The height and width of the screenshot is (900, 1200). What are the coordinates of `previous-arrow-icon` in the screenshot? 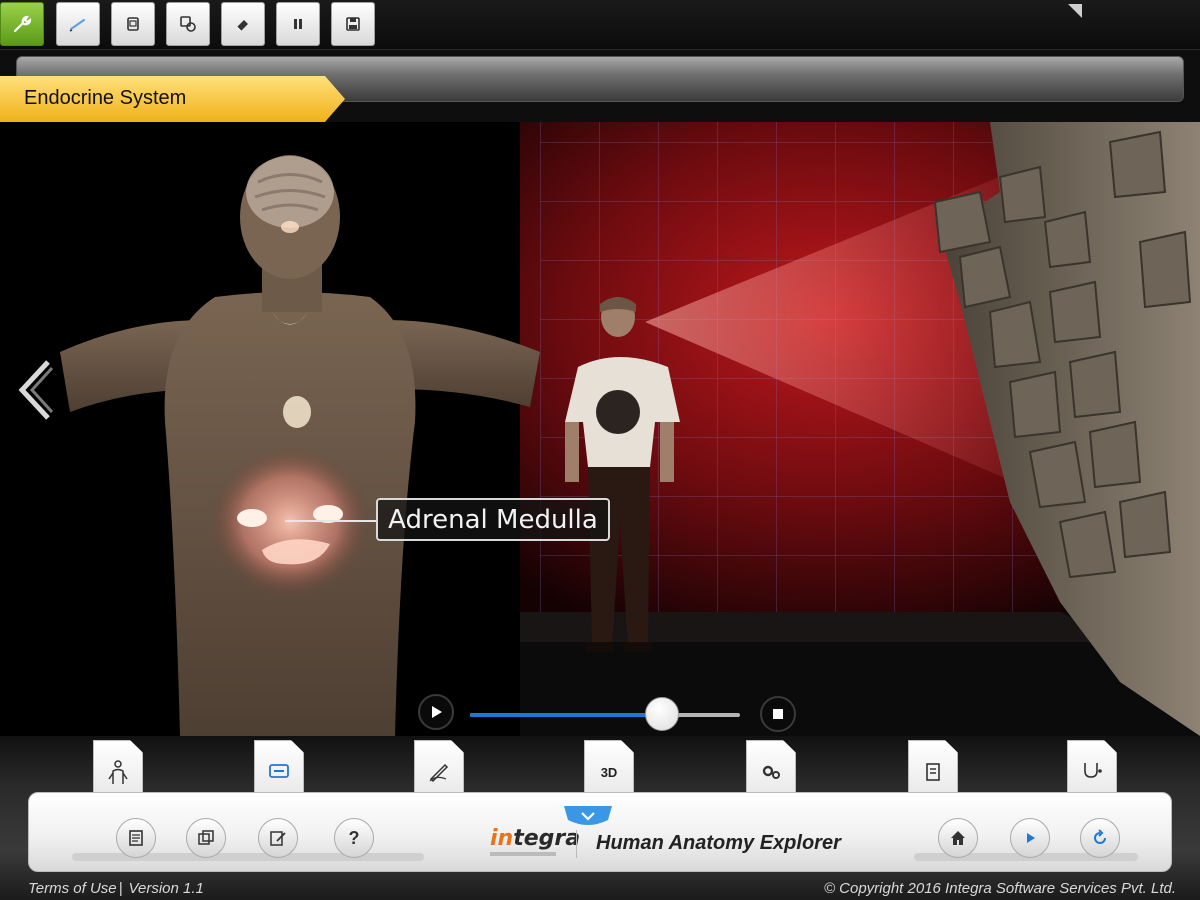 It's located at (36, 390).